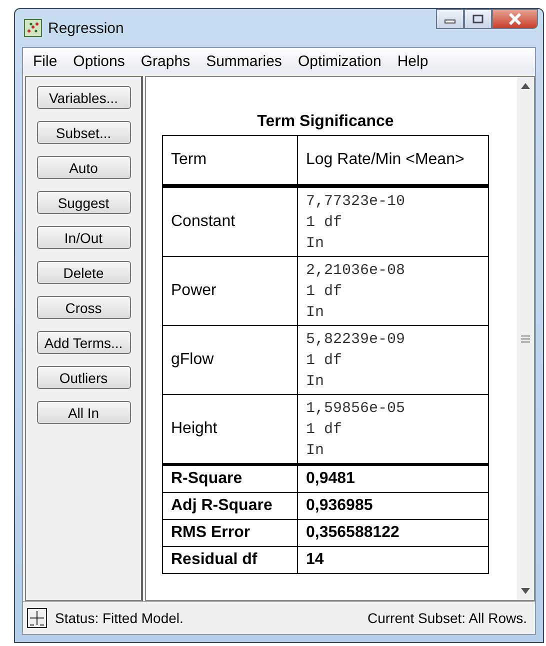  What do you see at coordinates (83, 272) in the screenshot?
I see `action-button: Delete` at bounding box center [83, 272].